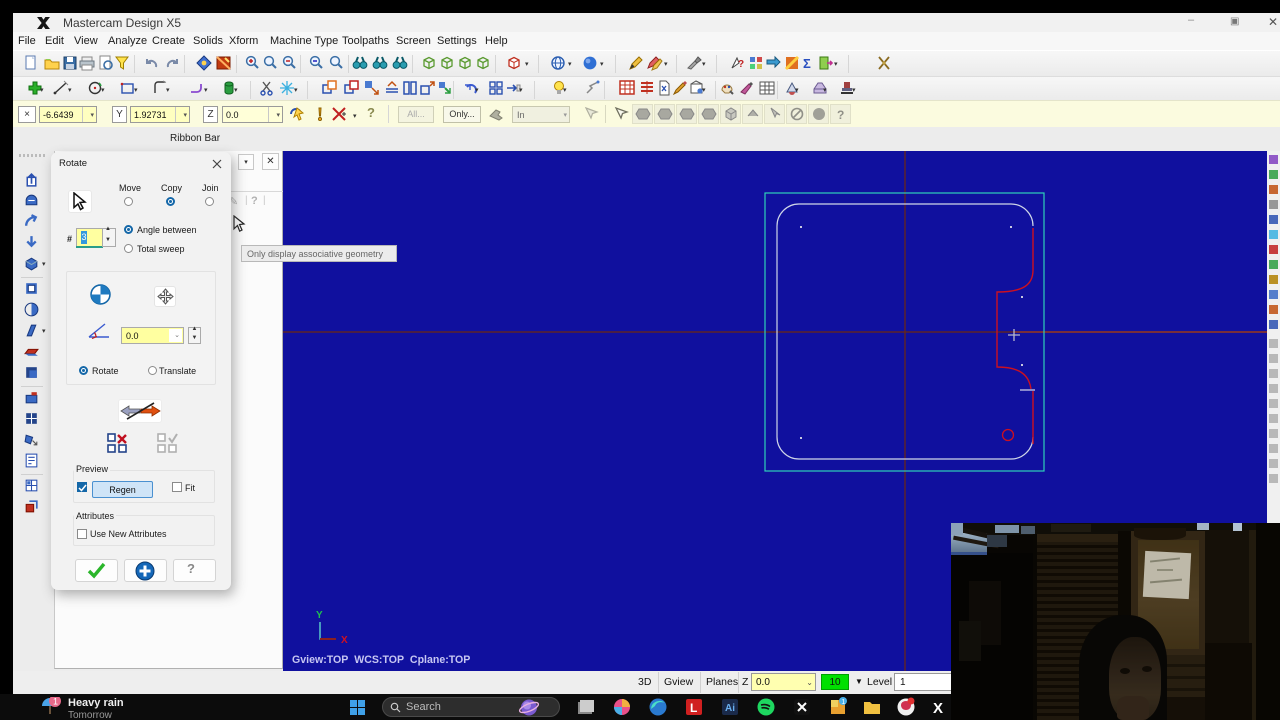  Describe the element at coordinates (693, 708) in the screenshot. I see `svg-text: L` at that location.